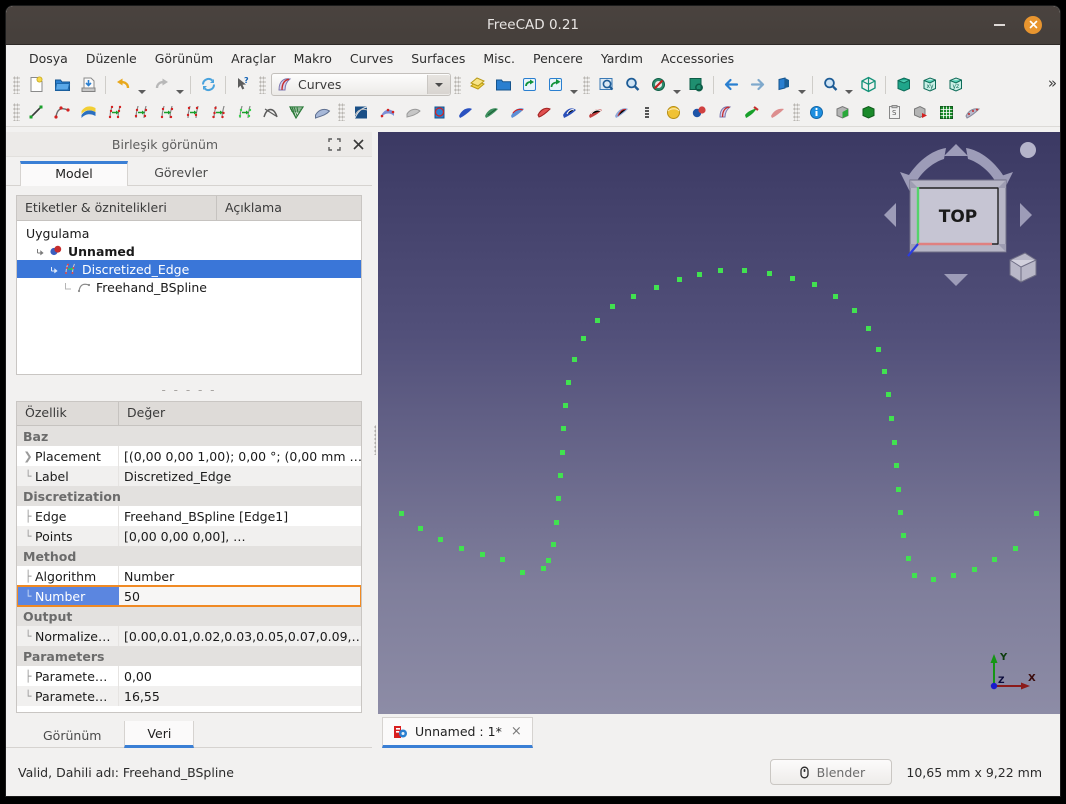  I want to click on property-row-number: └ Number 50, so click(189, 596).